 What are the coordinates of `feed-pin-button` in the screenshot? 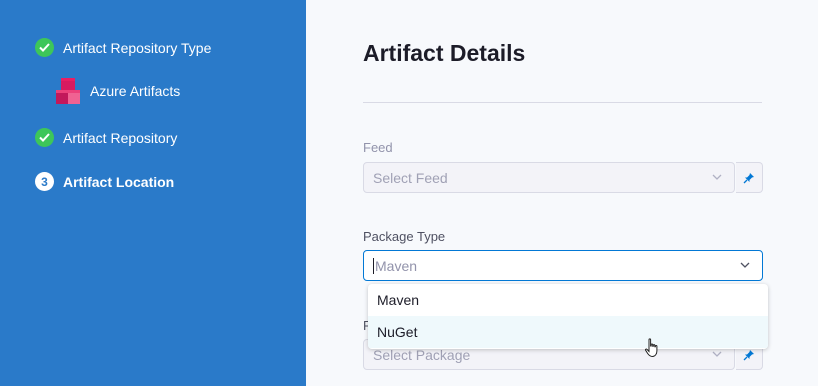 It's located at (749, 177).